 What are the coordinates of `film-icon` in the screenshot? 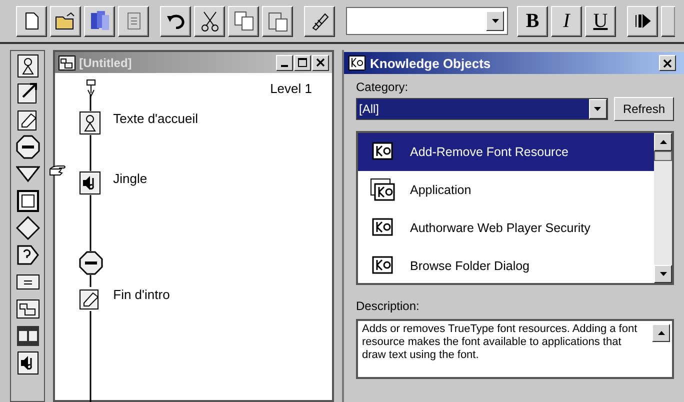 It's located at (28, 336).